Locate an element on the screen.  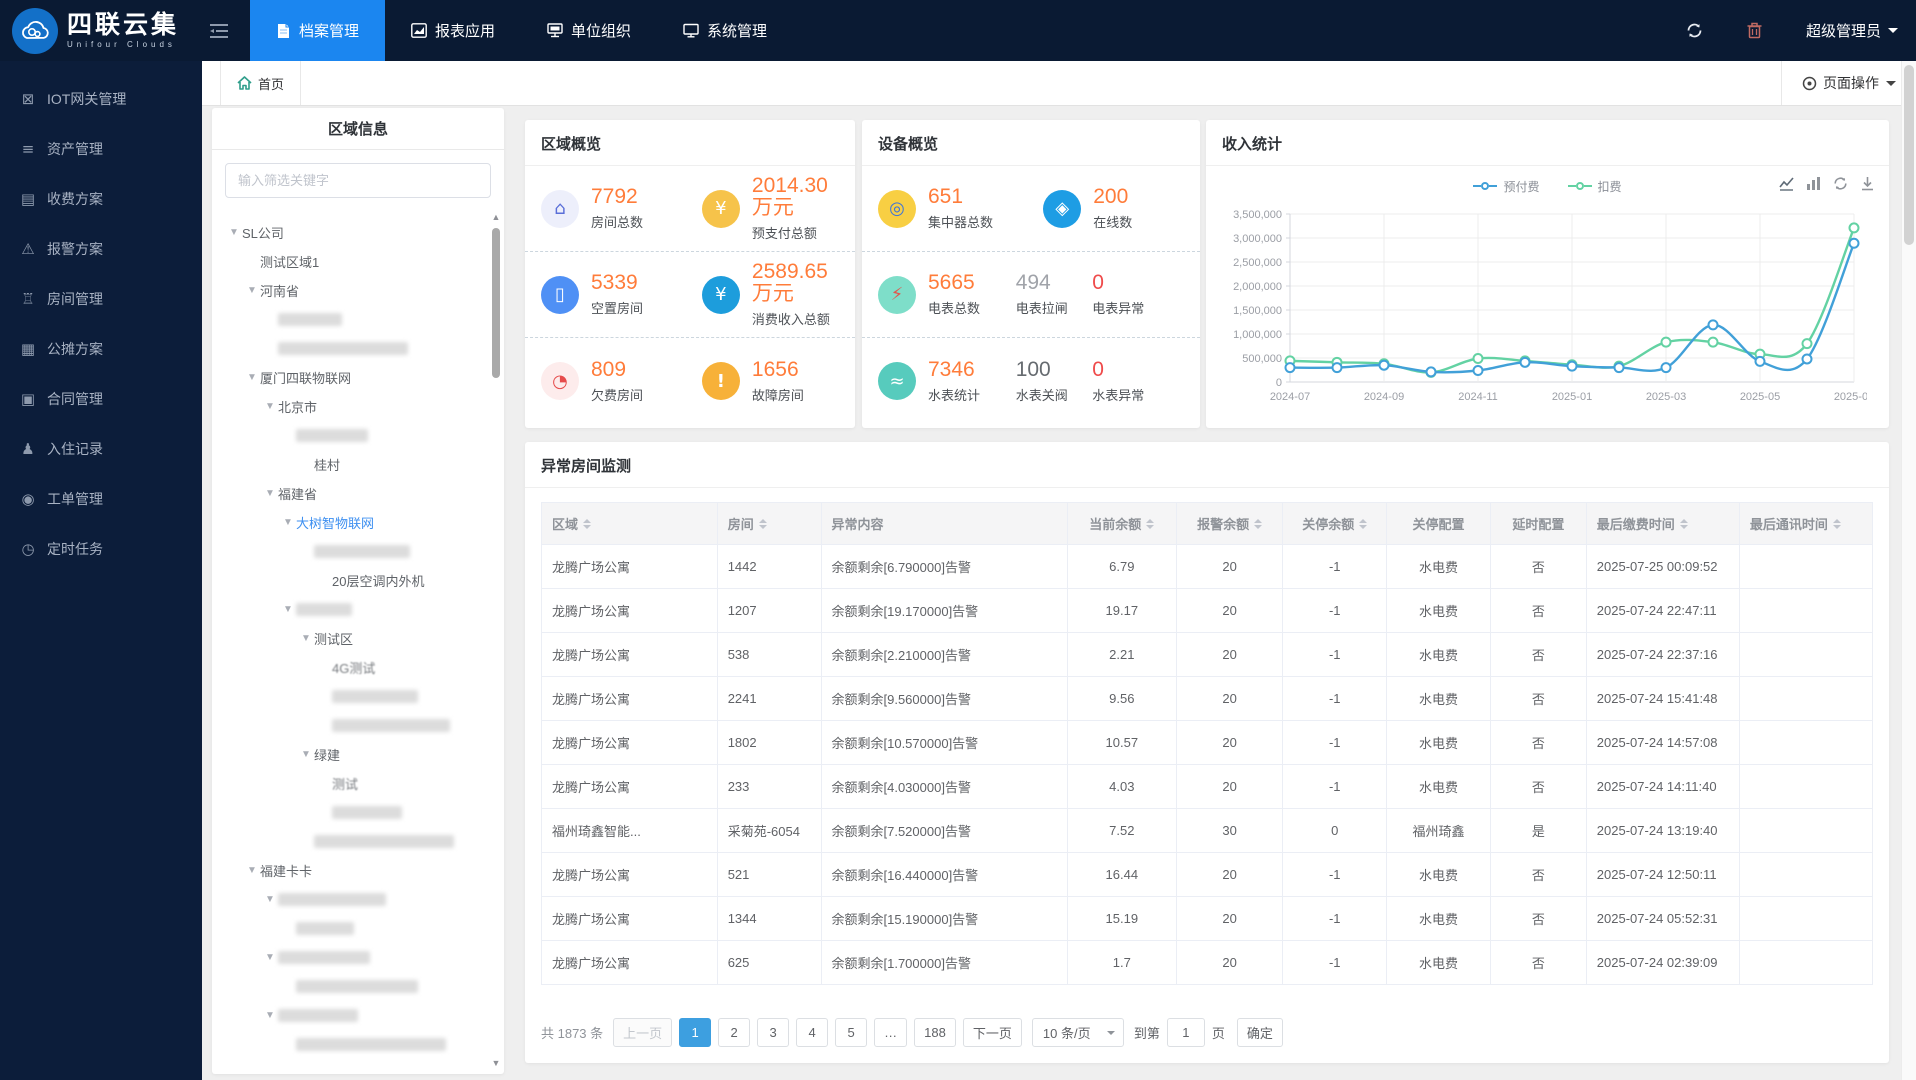
page-actions-button: 页面操作 is located at coordinates (1848, 83).